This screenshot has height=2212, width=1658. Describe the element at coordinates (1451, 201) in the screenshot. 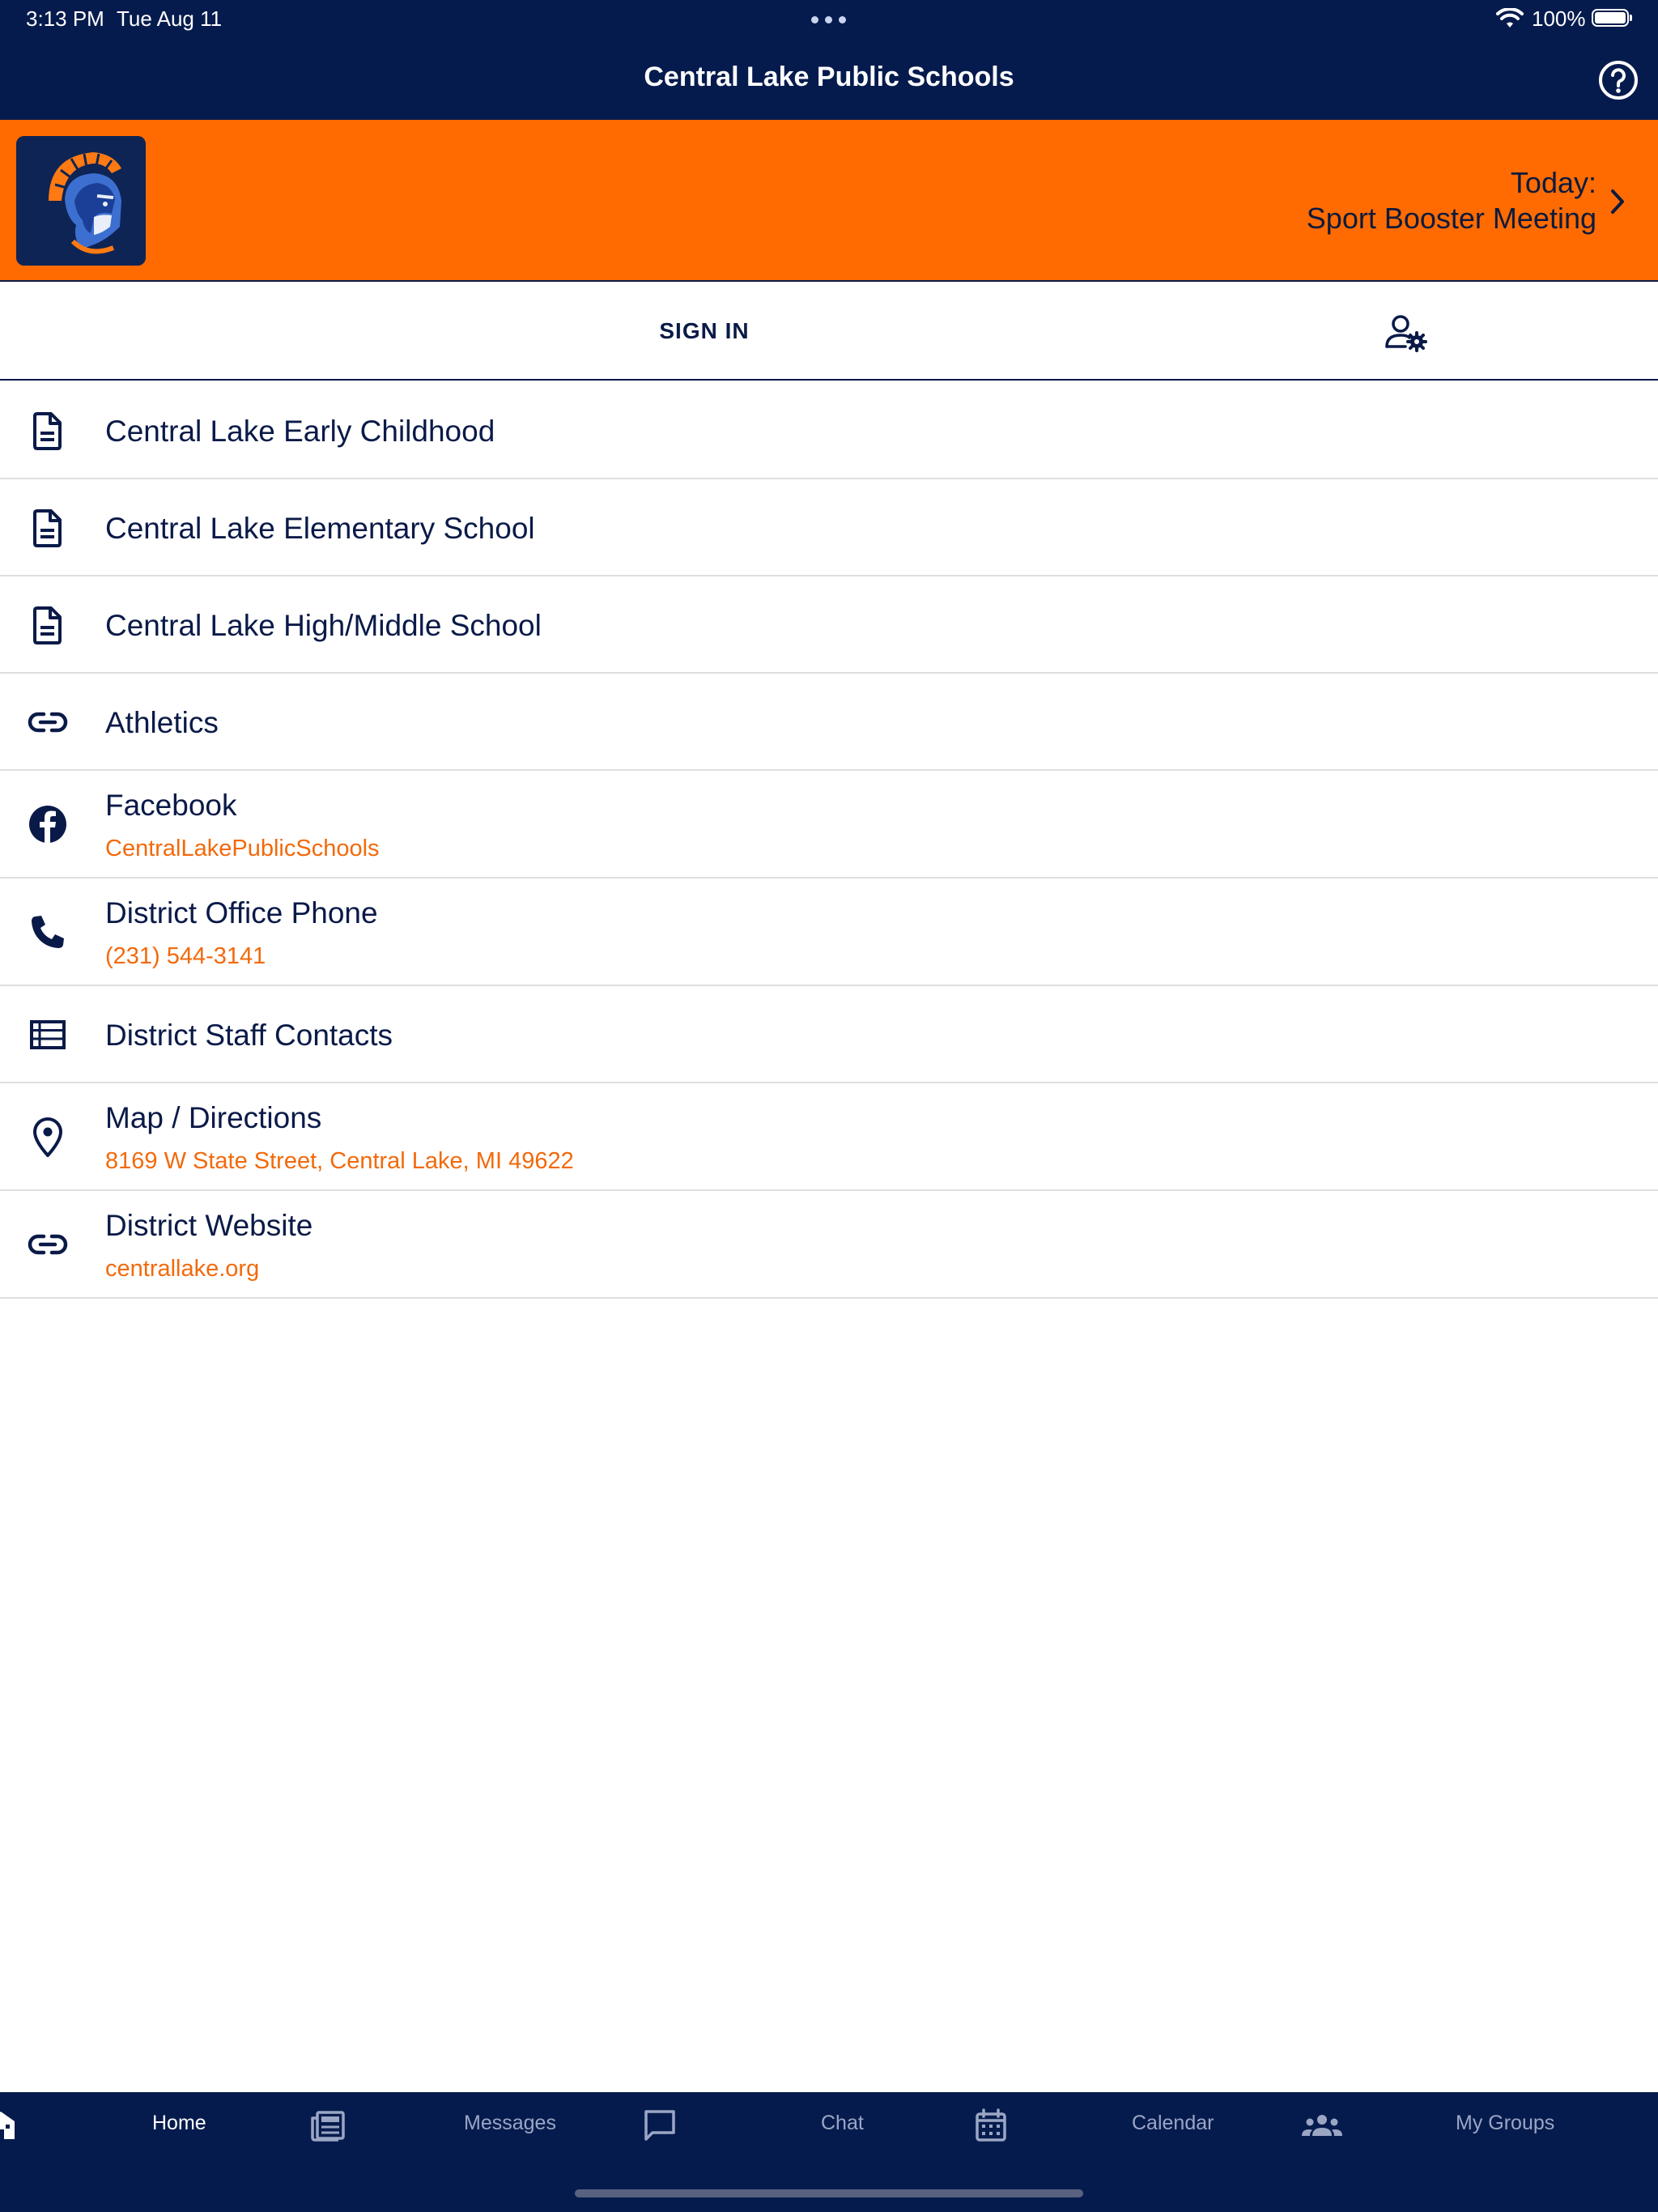

I see `today-event: Today: Sport Booster Meeting` at that location.